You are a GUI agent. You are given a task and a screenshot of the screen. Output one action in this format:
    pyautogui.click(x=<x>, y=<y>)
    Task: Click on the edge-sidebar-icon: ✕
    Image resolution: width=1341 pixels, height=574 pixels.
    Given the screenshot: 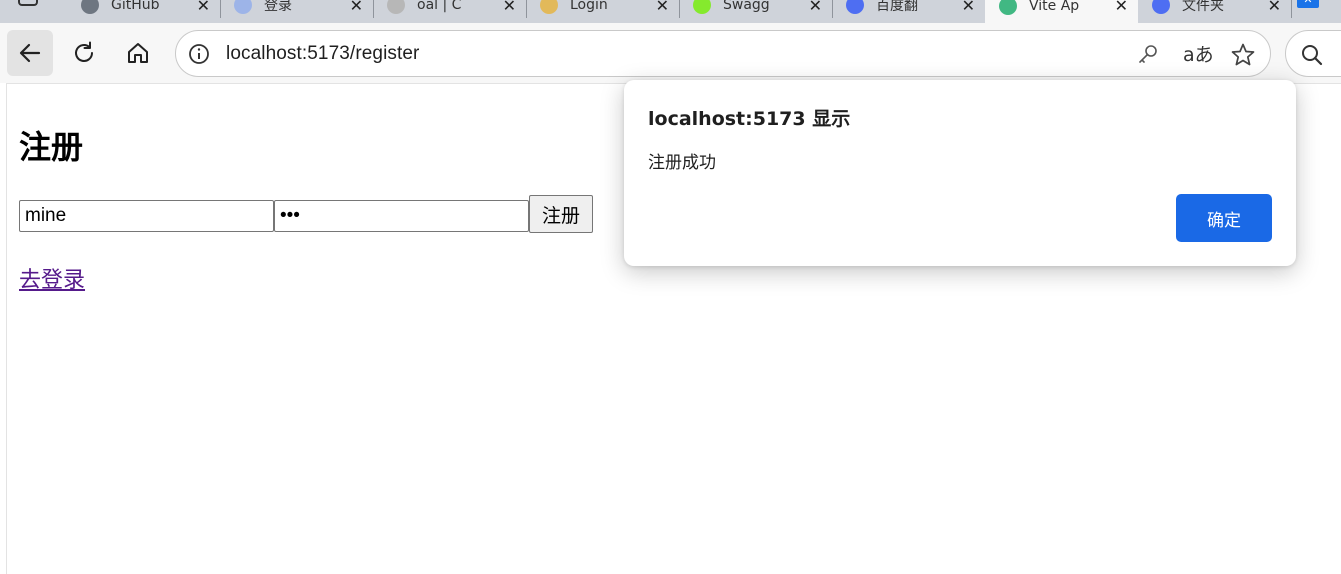 What is the action you would take?
    pyautogui.click(x=1308, y=4)
    